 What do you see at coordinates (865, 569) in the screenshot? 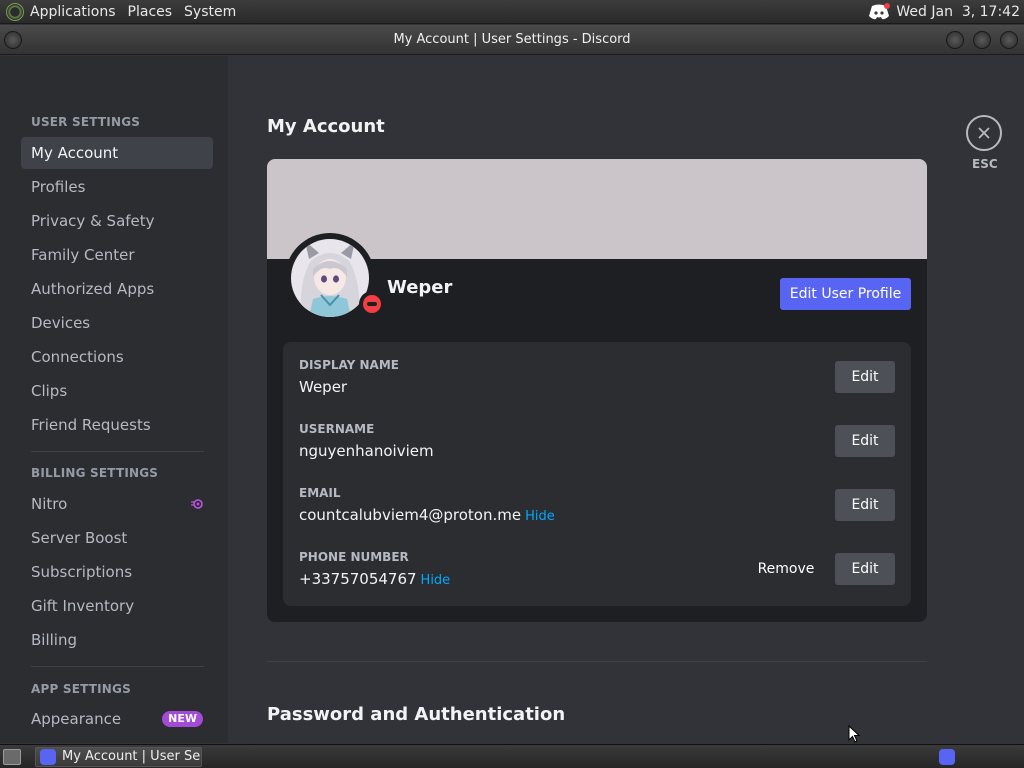
I see `edit-phone-button: Edit` at bounding box center [865, 569].